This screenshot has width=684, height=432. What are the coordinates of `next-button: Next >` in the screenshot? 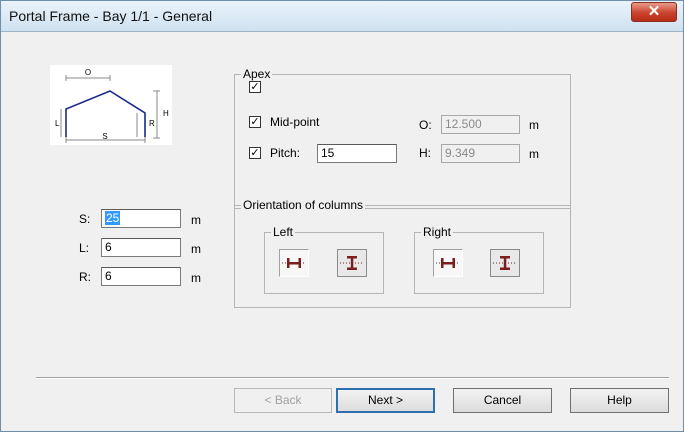 It's located at (385, 400).